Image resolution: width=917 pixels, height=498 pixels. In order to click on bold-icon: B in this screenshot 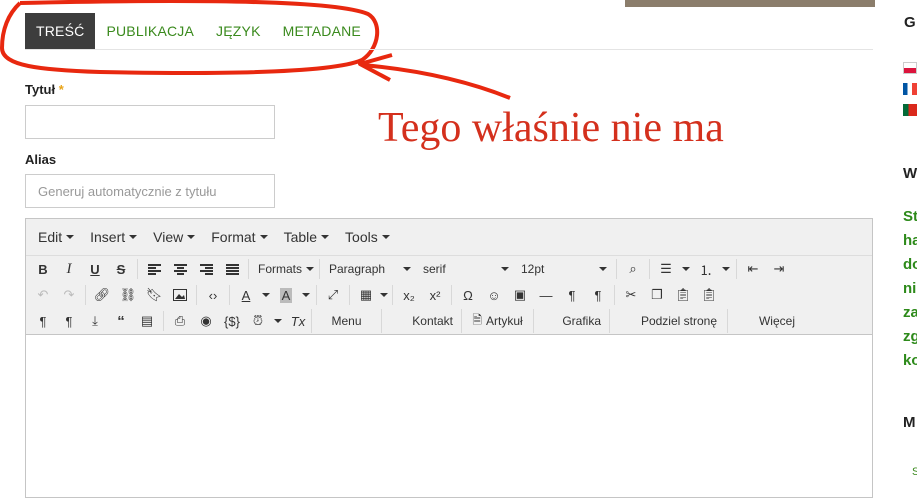, I will do `click(43, 269)`.